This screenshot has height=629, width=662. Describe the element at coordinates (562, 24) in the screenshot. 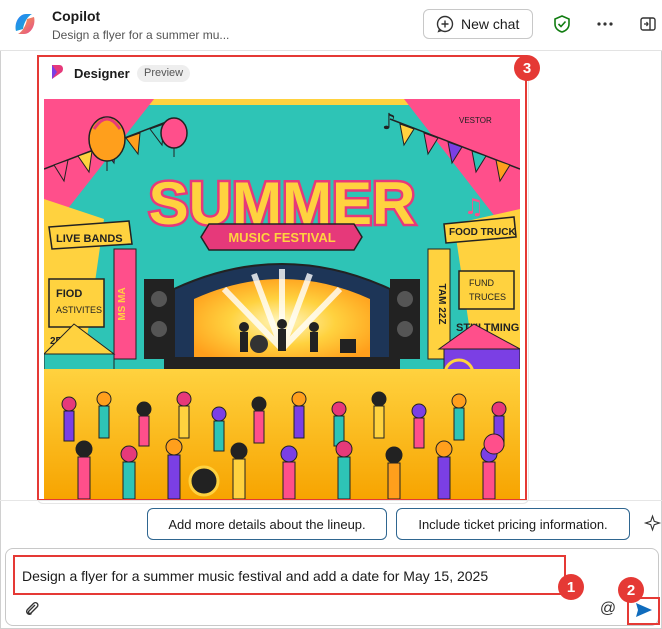

I see `shield-check-icon` at that location.